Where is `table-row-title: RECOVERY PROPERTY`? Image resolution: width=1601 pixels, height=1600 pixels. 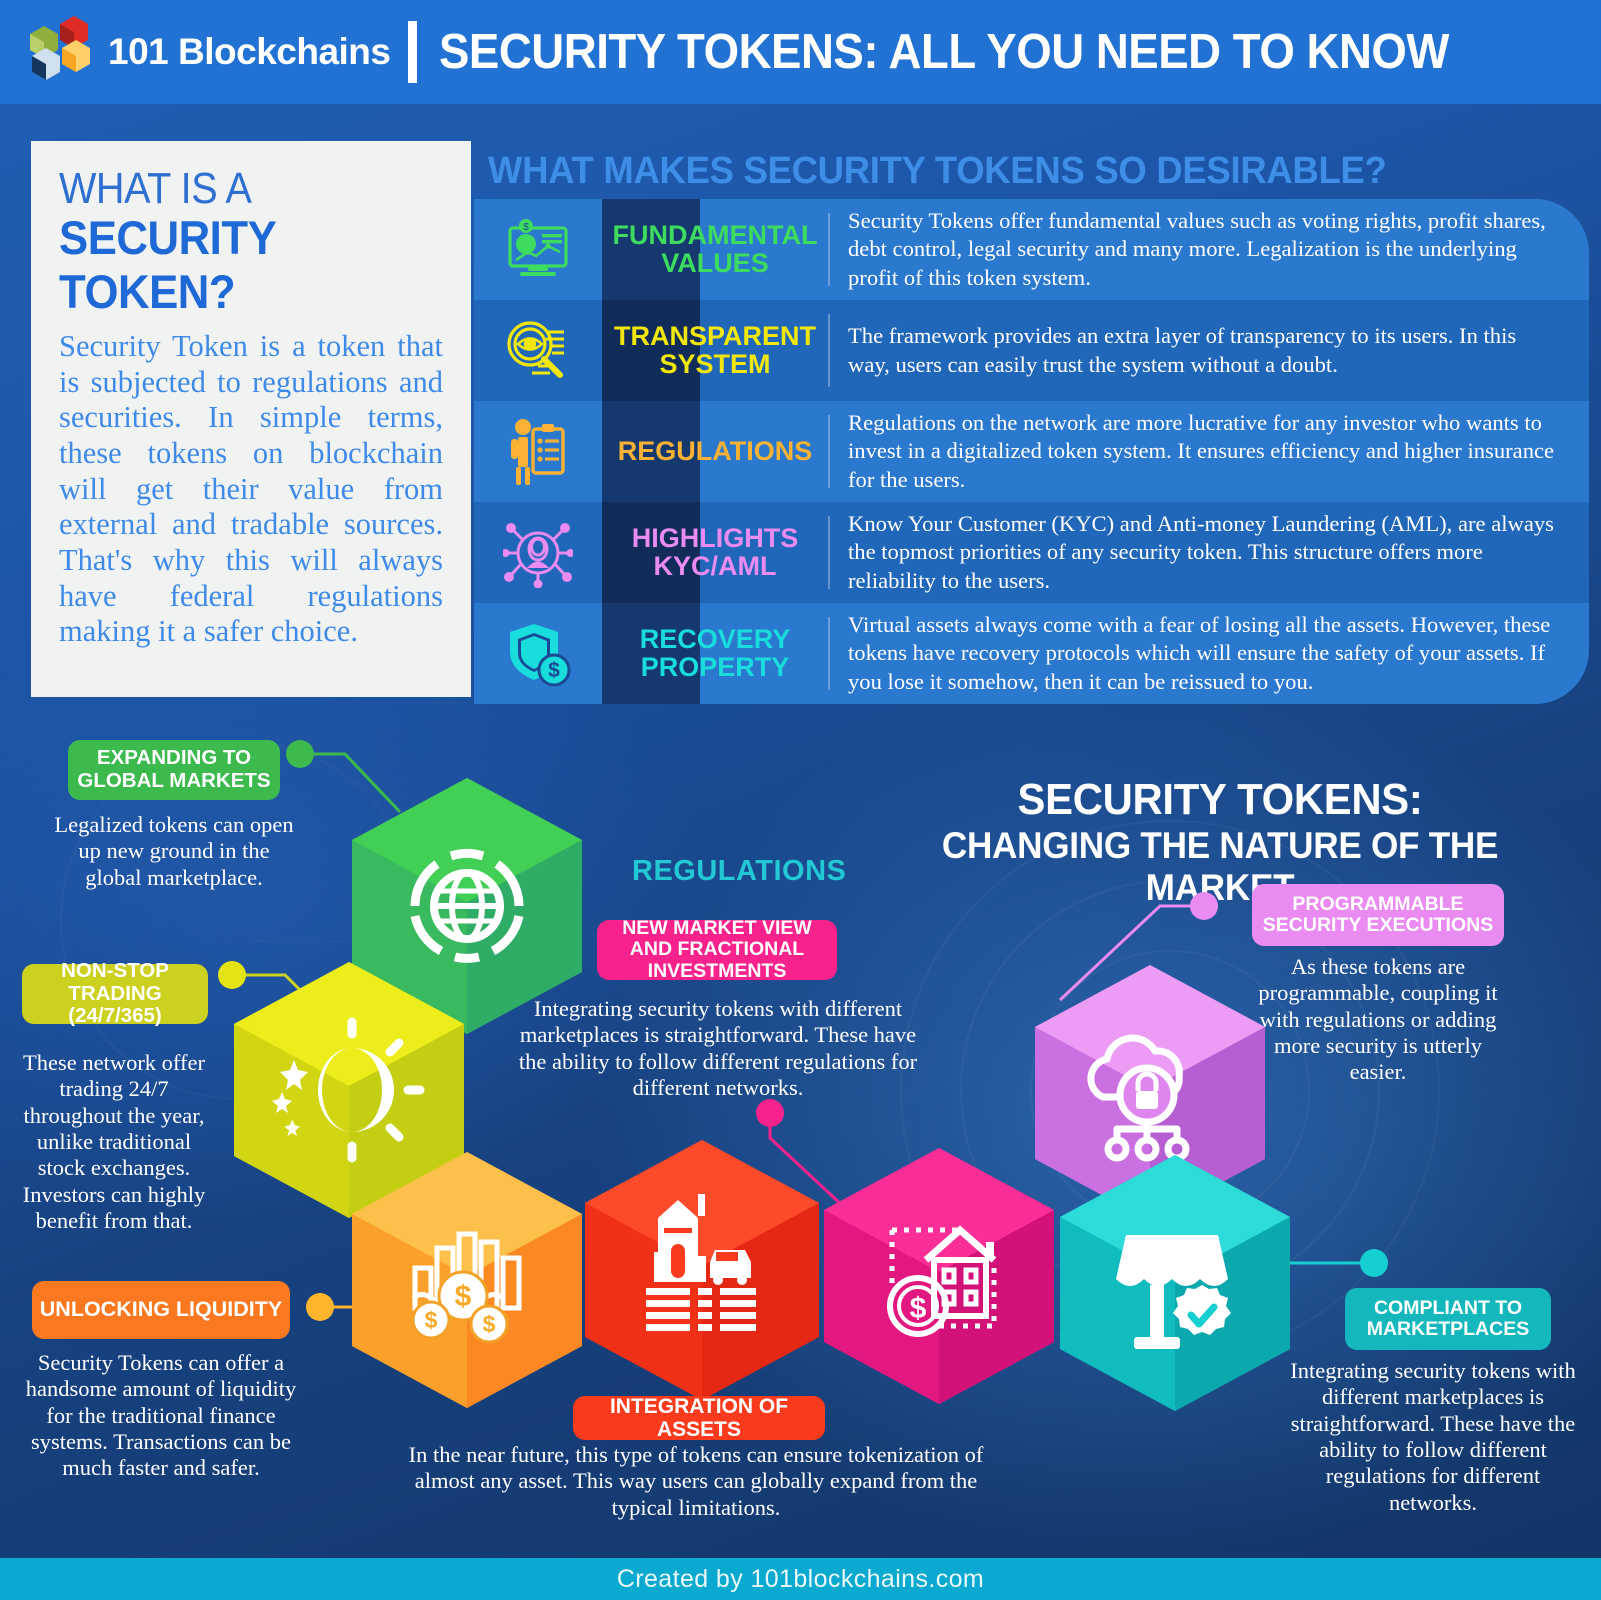 table-row-title: RECOVERY PROPERTY is located at coordinates (715, 652).